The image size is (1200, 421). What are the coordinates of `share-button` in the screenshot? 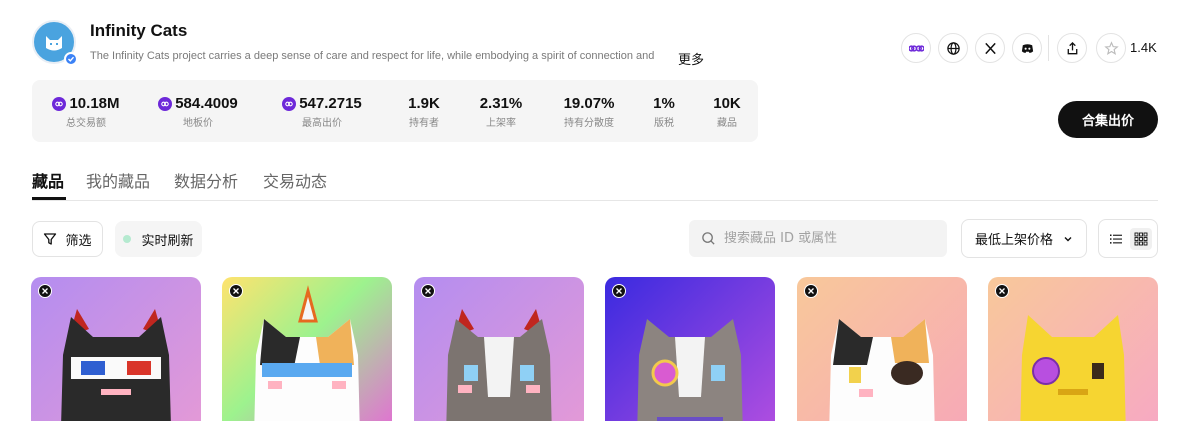 It's located at (1072, 48).